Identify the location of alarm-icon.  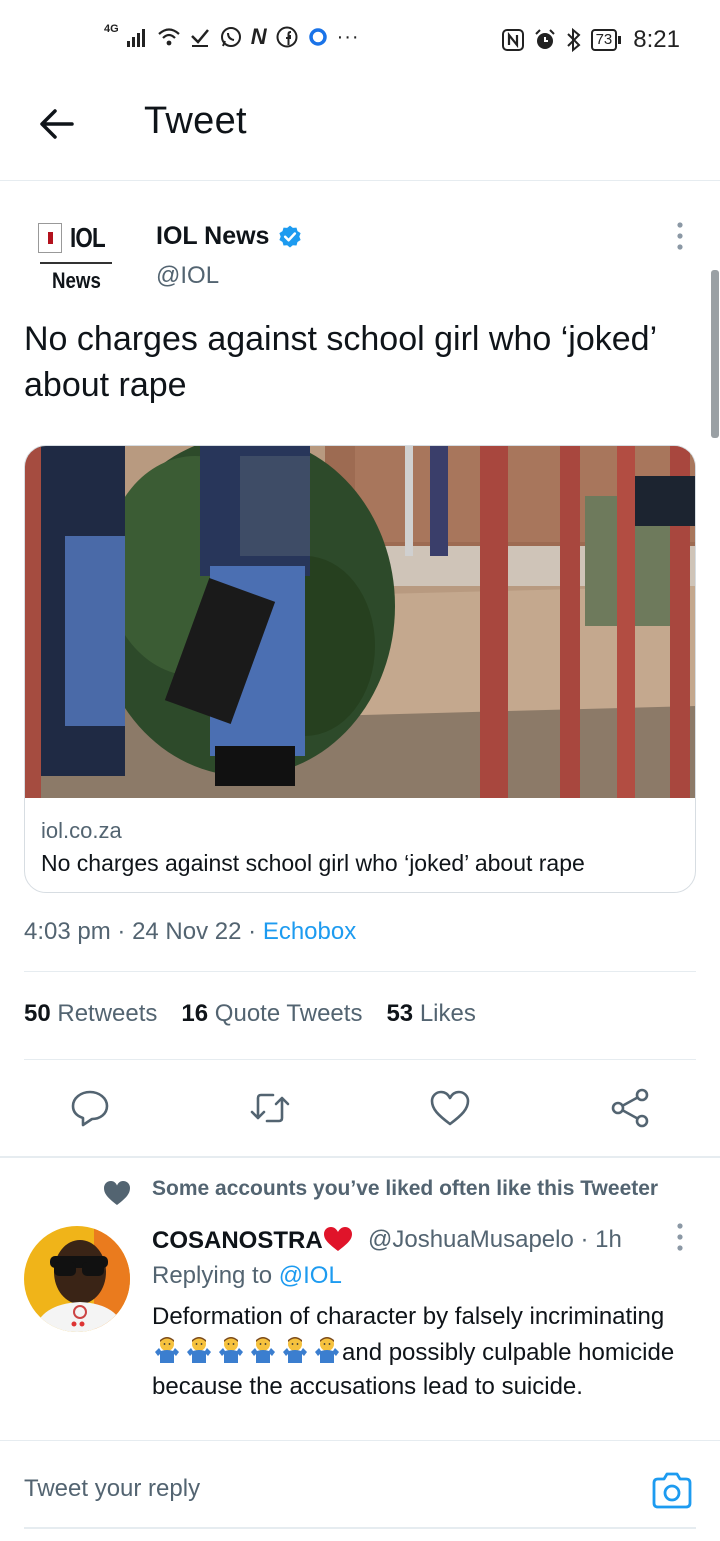
(544, 39).